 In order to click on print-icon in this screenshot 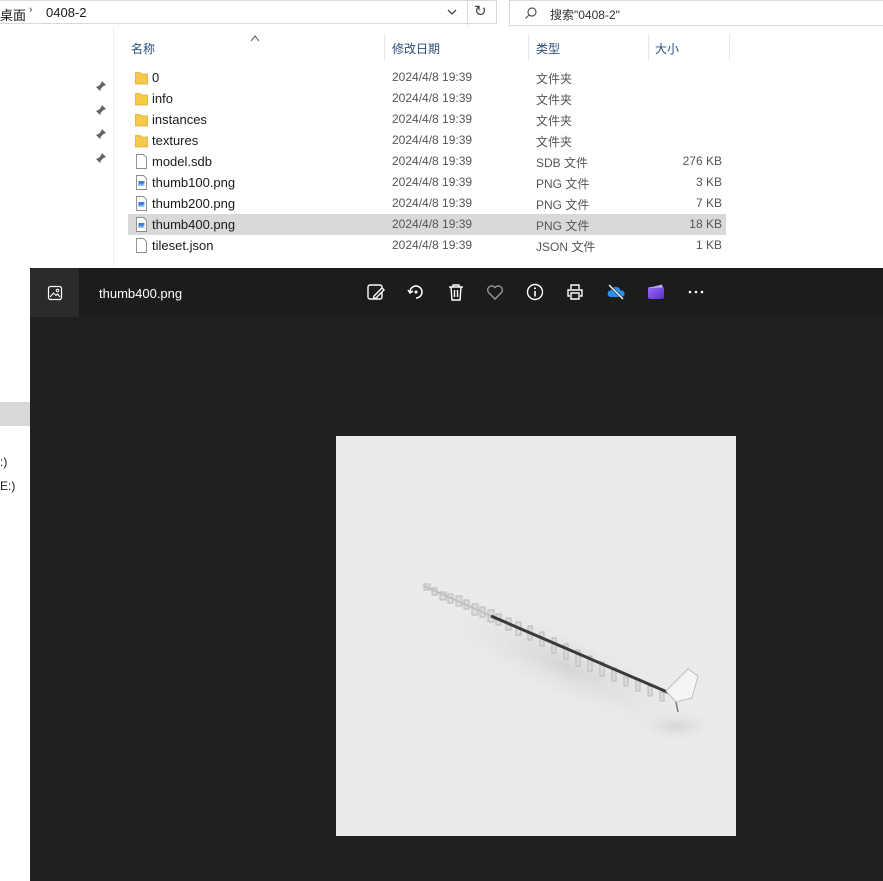, I will do `click(575, 292)`.